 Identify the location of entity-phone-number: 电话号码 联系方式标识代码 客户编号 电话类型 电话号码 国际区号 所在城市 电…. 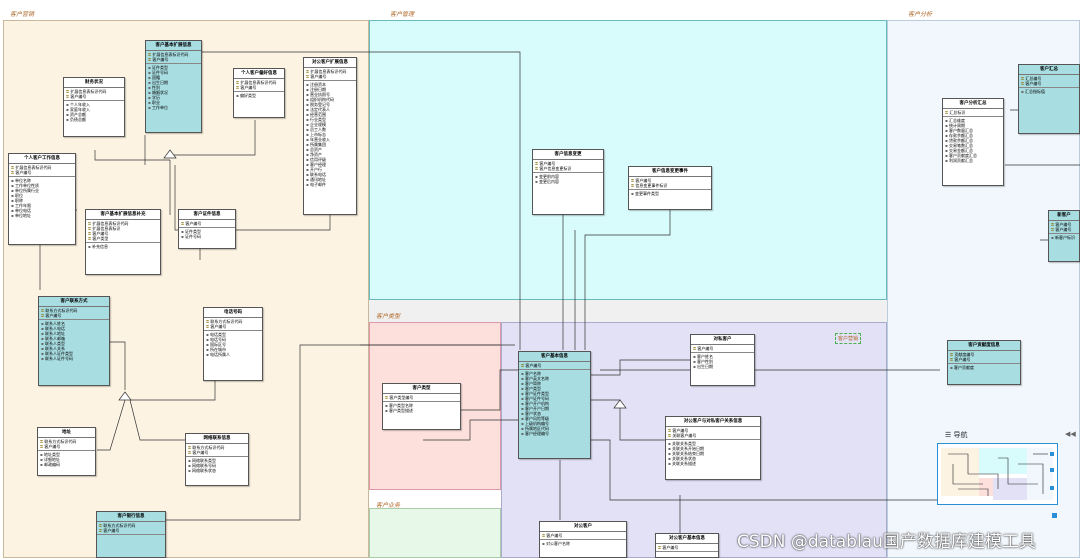
(233, 344).